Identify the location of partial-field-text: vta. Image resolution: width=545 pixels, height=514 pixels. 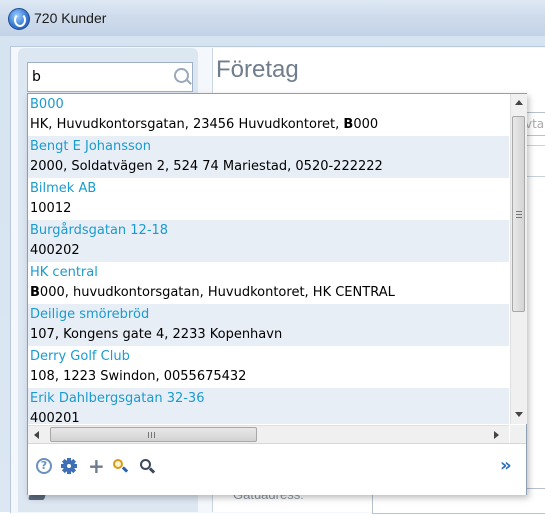
(535, 124).